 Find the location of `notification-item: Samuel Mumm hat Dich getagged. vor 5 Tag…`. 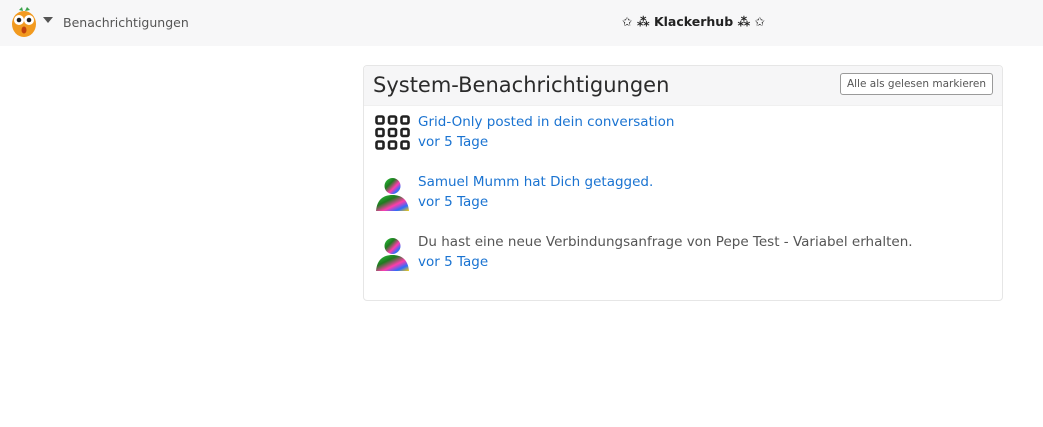

notification-item: Samuel Mumm hat Dich getagged. vor 5 Tag… is located at coordinates (679, 194).